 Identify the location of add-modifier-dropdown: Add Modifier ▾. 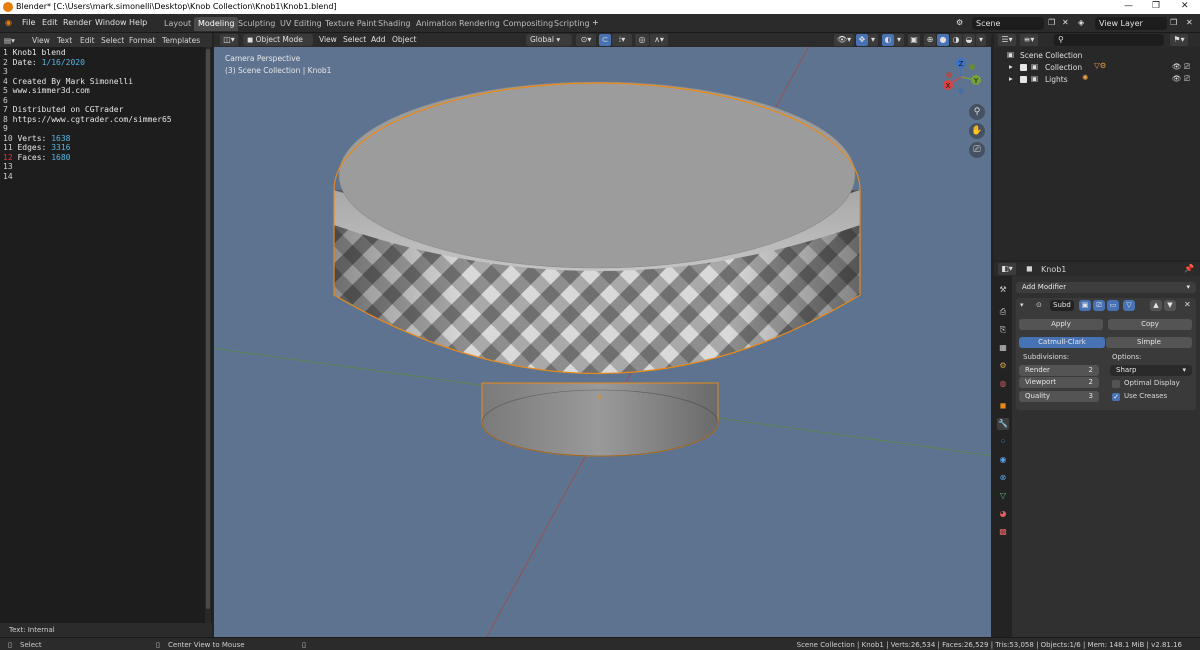
(1106, 287).